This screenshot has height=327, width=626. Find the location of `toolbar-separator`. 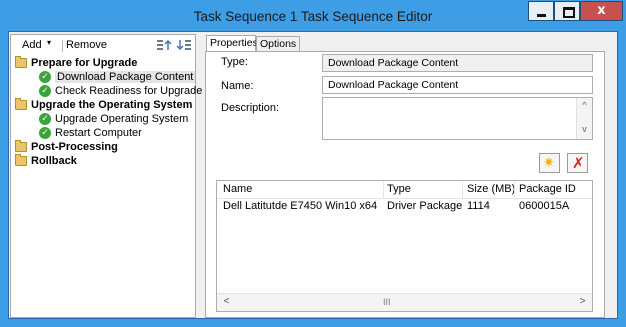

toolbar-separator is located at coordinates (62, 46).